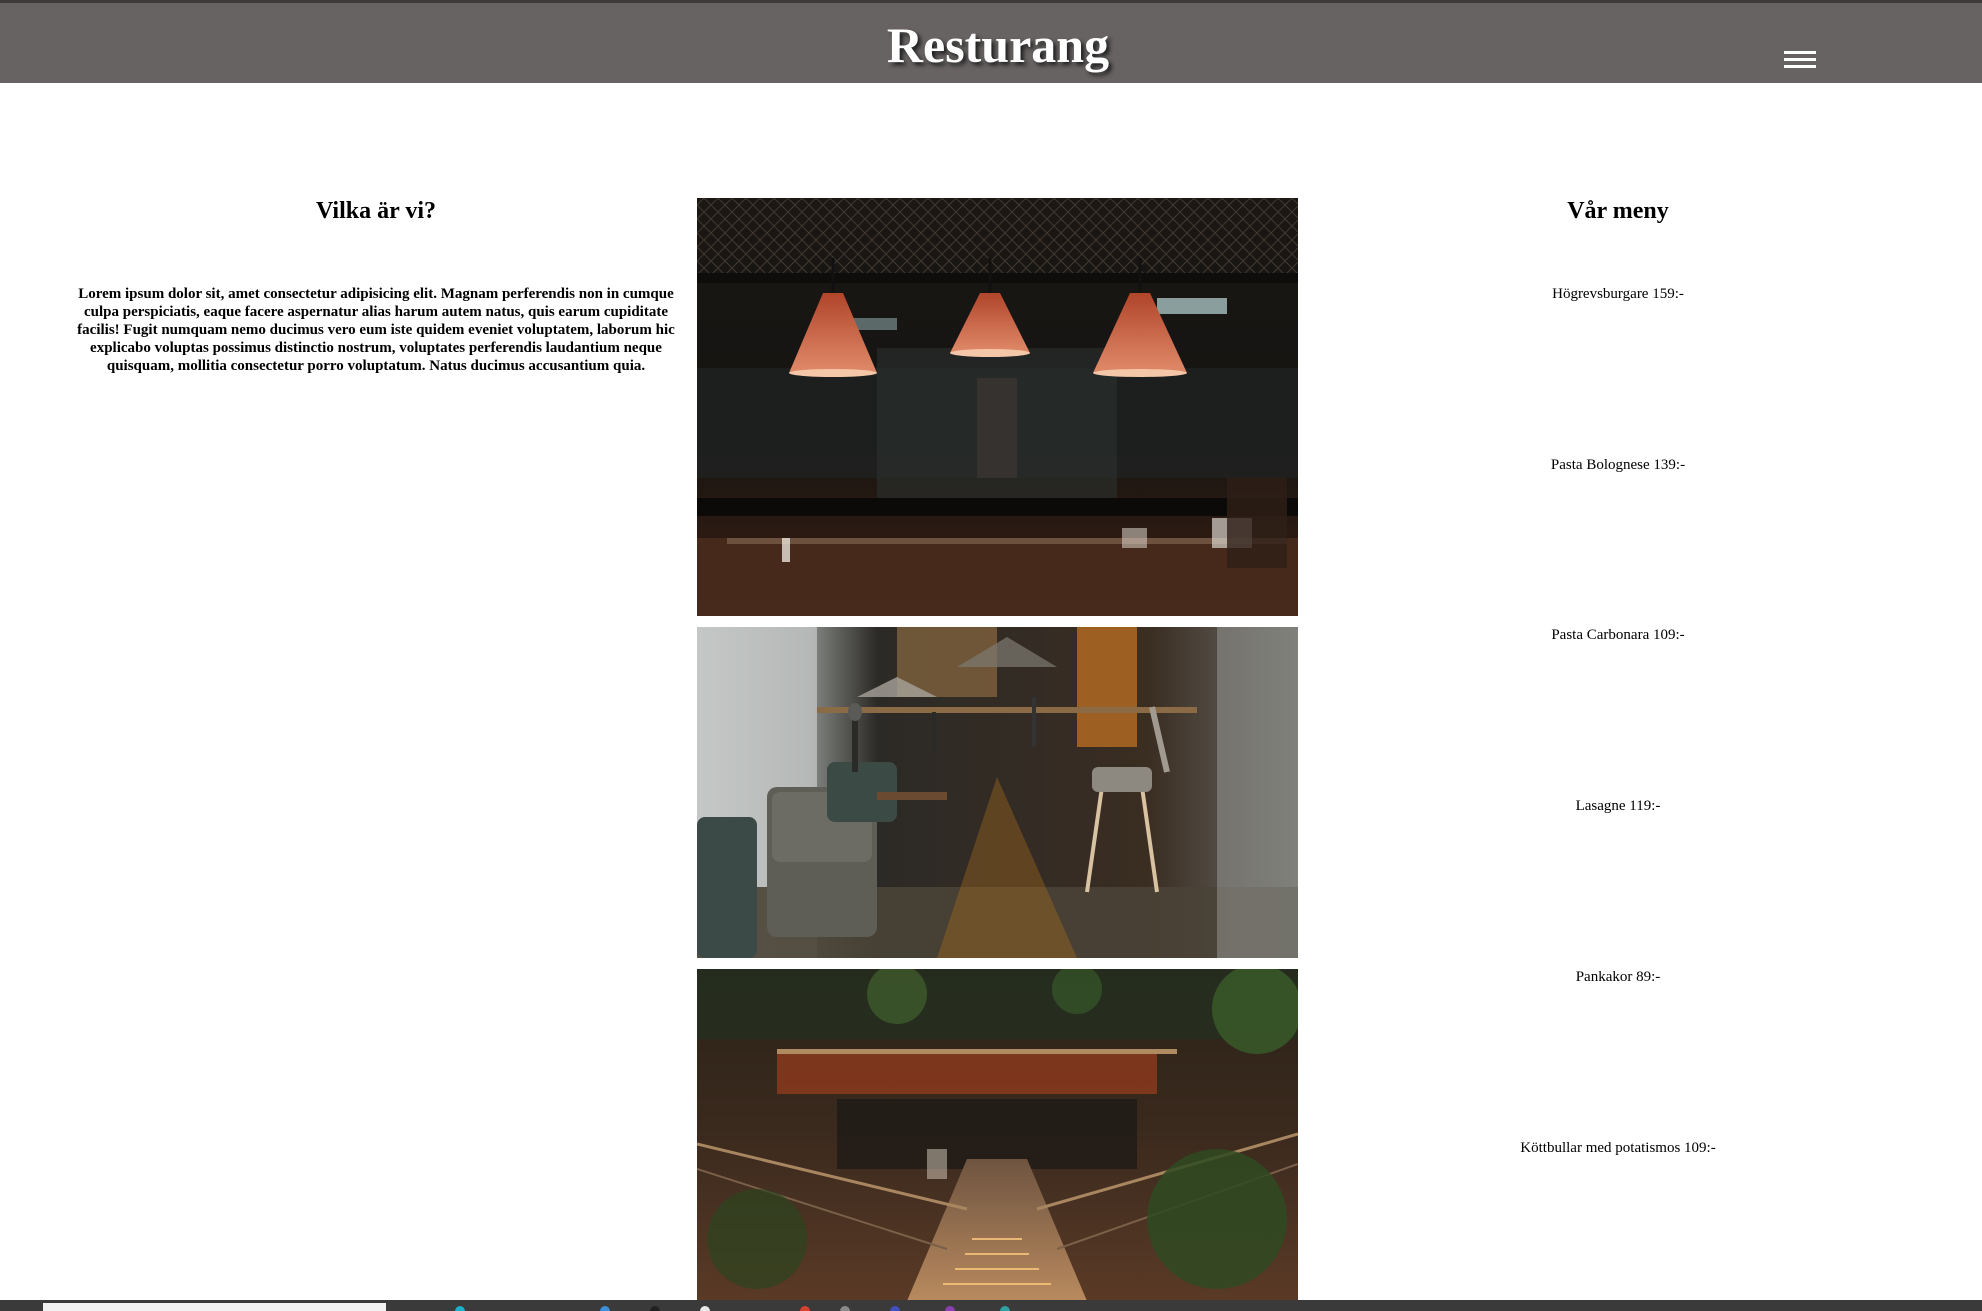 This screenshot has width=1982, height=1311. I want to click on menu-item: Pasta Bolognese 139:-, so click(1618, 465).